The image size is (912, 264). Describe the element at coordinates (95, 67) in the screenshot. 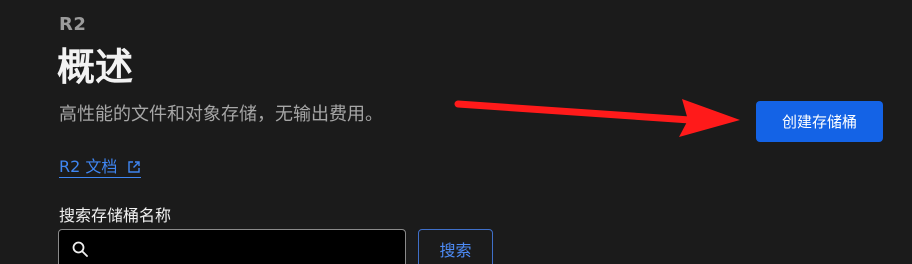

I see `page-title: 概述` at that location.